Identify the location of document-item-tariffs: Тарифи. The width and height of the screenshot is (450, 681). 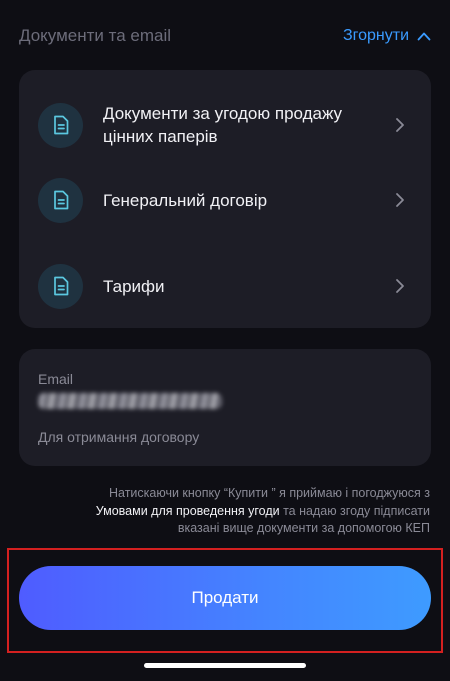
(225, 286).